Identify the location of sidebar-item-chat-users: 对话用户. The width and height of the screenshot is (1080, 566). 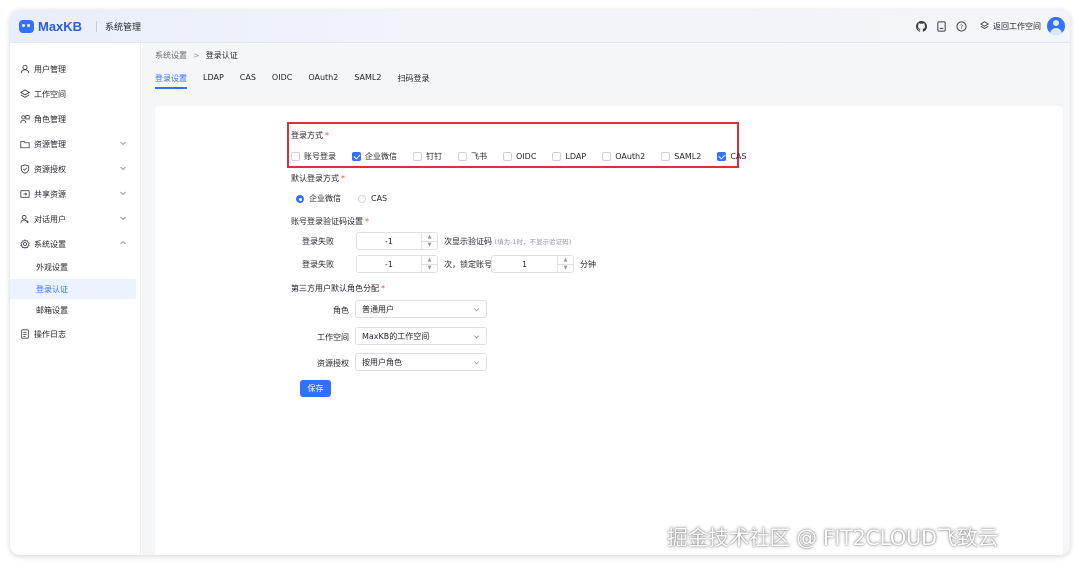
(75, 219).